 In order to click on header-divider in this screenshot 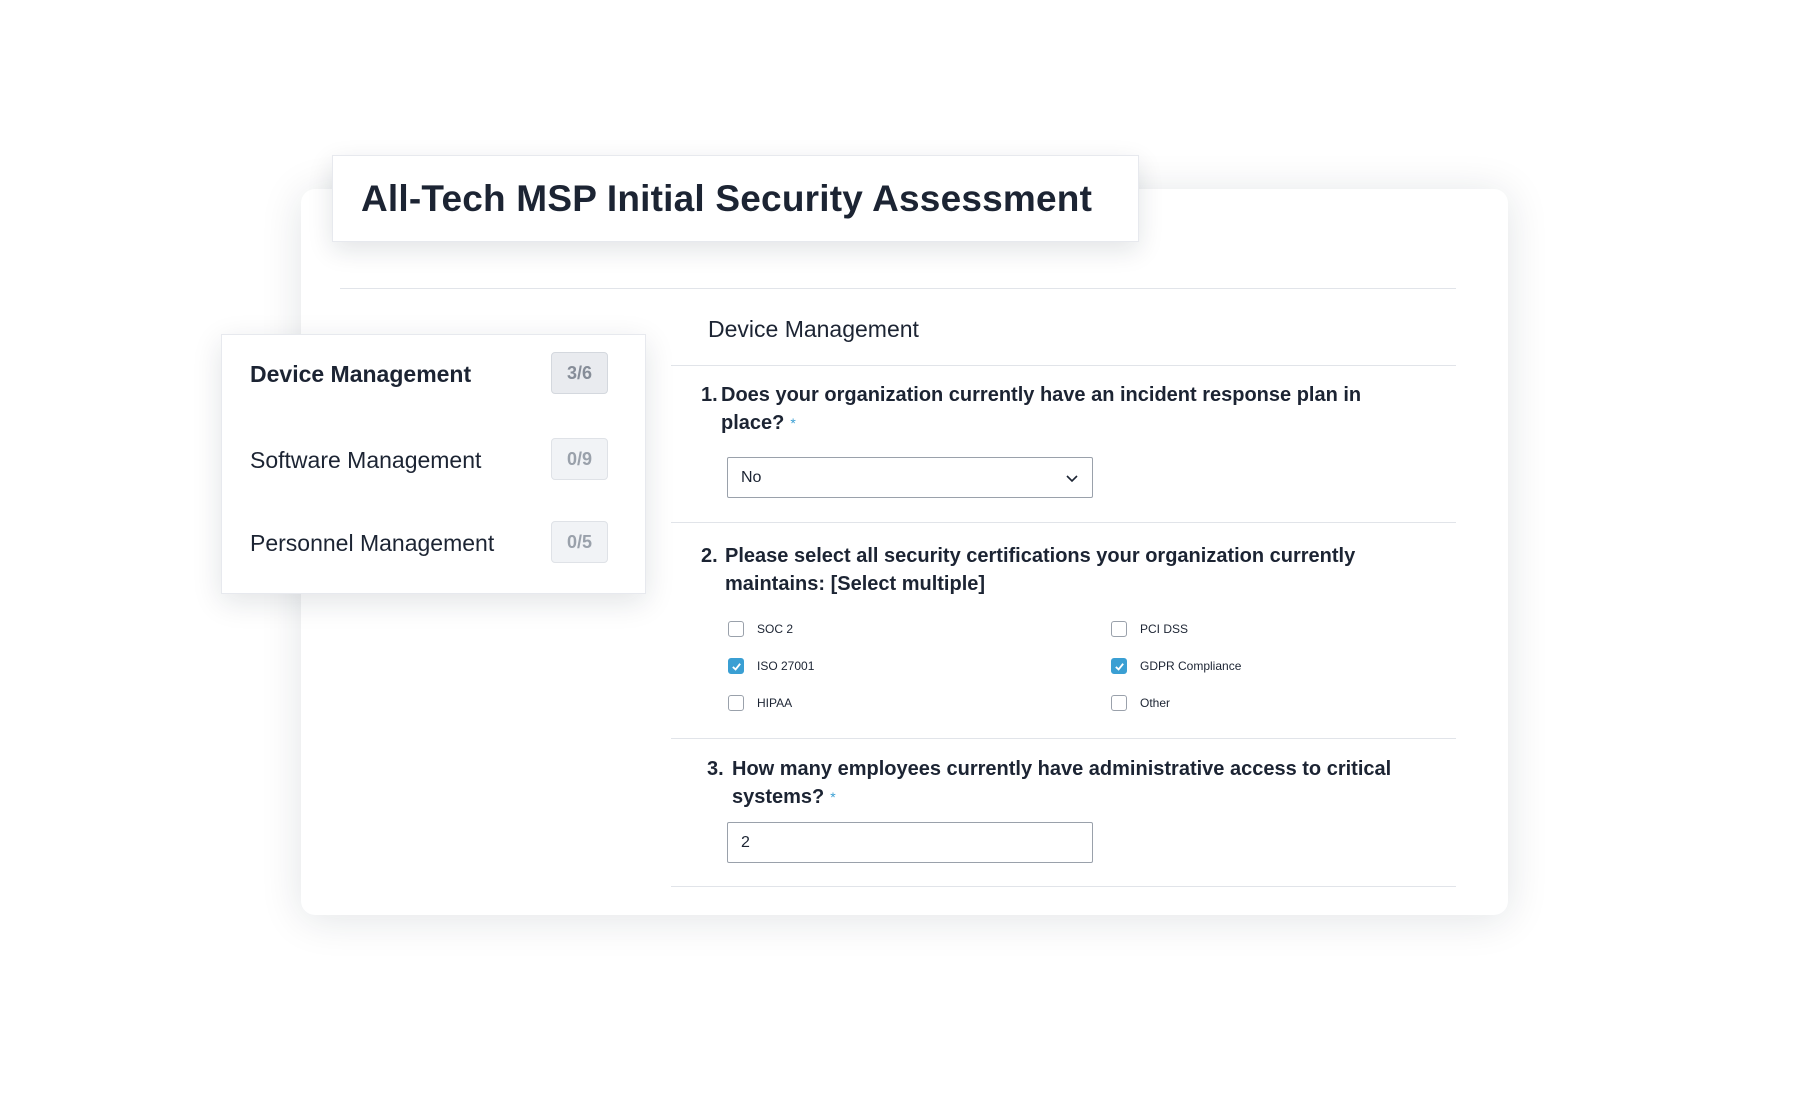, I will do `click(898, 288)`.